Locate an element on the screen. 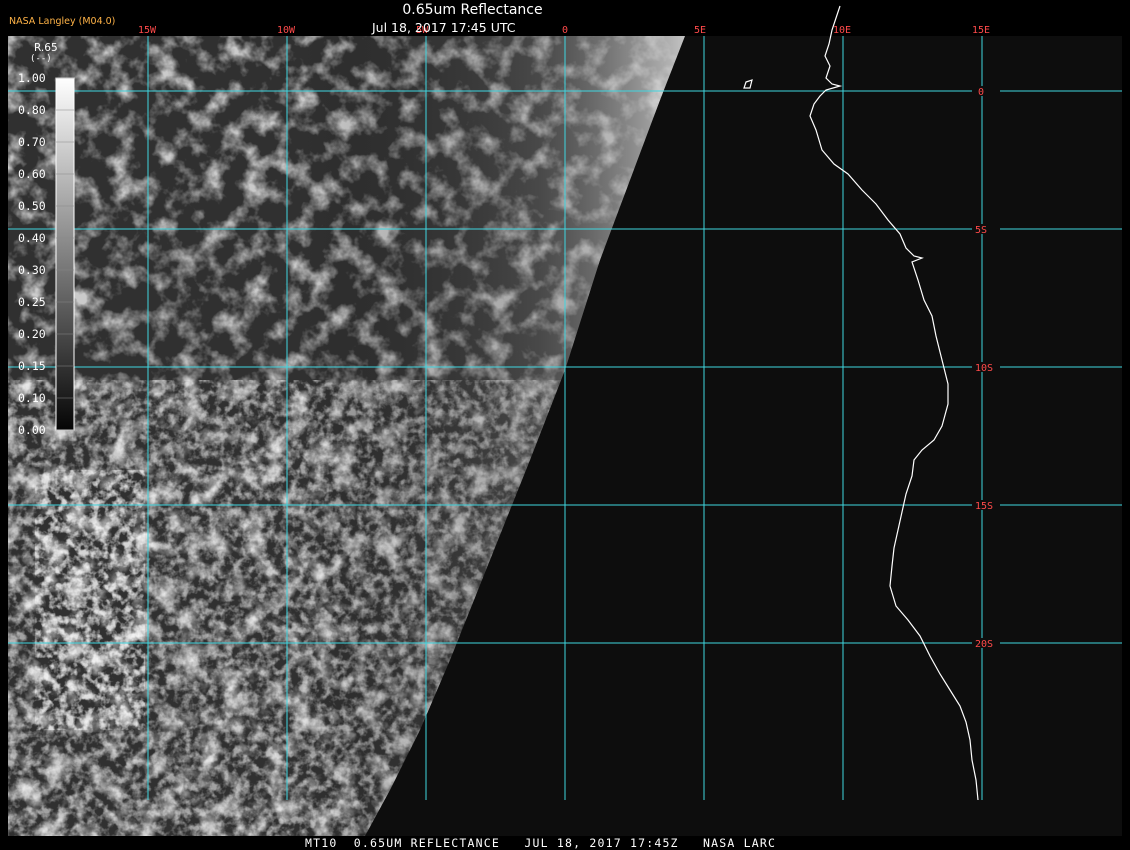 The height and width of the screenshot is (850, 1130). bright-cloud-band is located at coordinates (90, 600).